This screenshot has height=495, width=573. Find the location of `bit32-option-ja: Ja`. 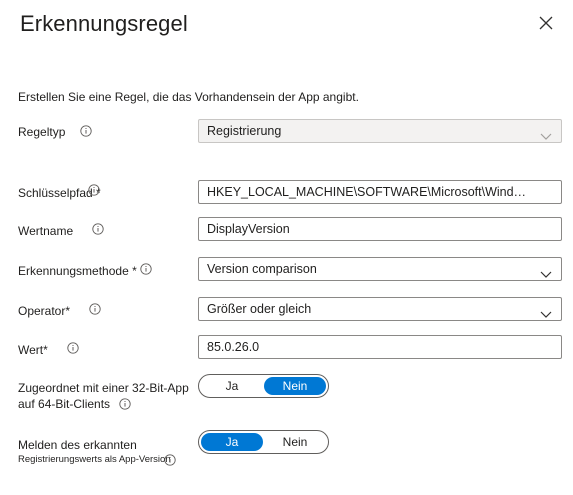

bit32-option-ja: Ja is located at coordinates (232, 386).